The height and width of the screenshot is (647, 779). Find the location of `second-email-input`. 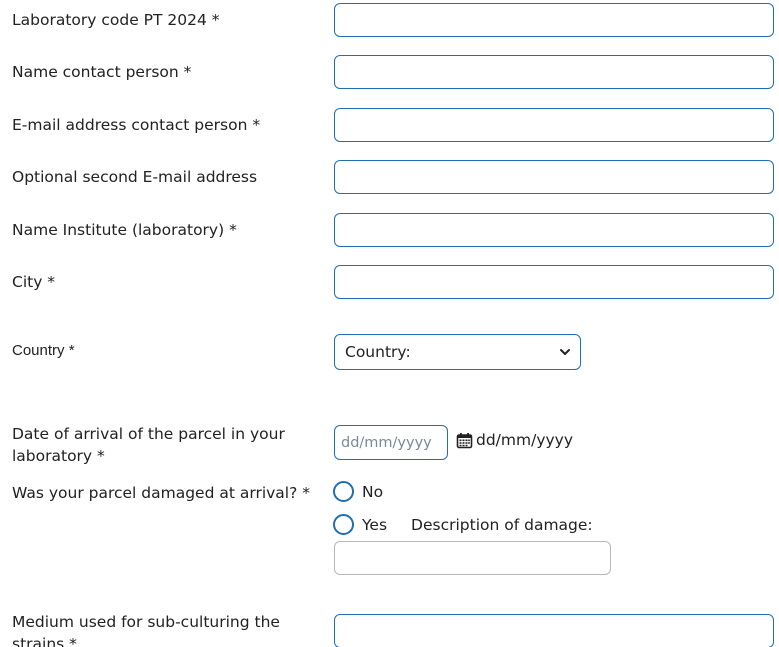

second-email-input is located at coordinates (554, 177).